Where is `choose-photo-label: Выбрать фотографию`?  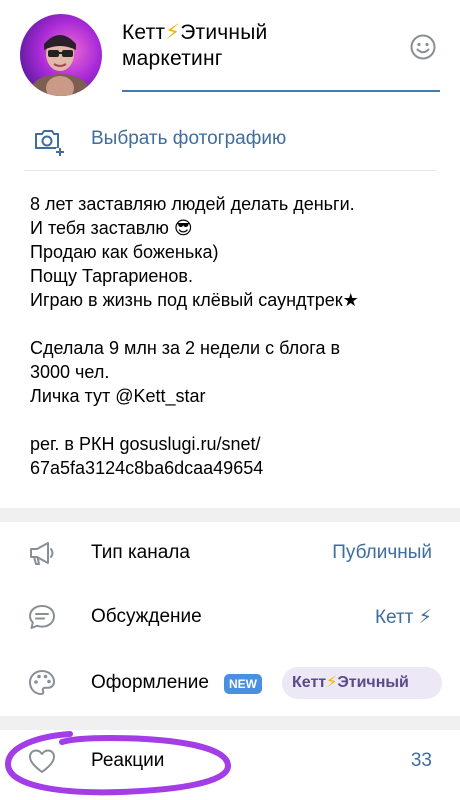
choose-photo-label: Выбрать фотографию is located at coordinates (189, 138).